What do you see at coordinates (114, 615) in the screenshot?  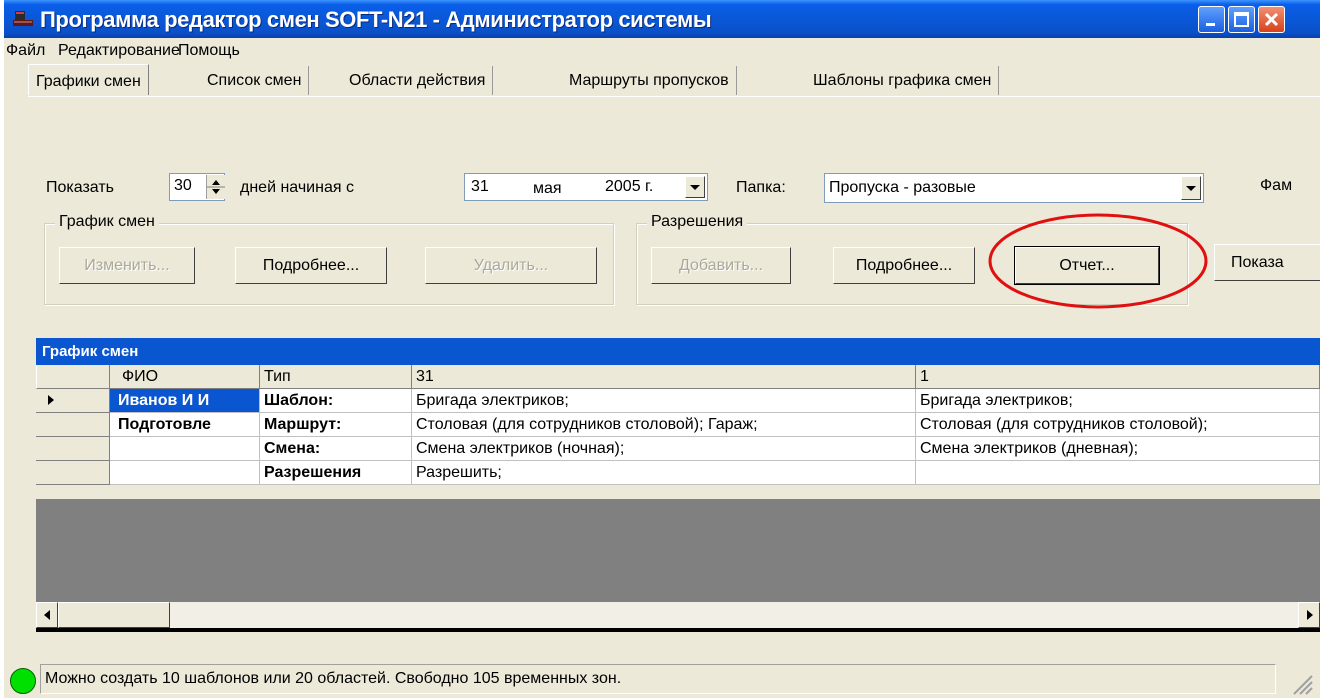 I see `scroll-thumb` at bounding box center [114, 615].